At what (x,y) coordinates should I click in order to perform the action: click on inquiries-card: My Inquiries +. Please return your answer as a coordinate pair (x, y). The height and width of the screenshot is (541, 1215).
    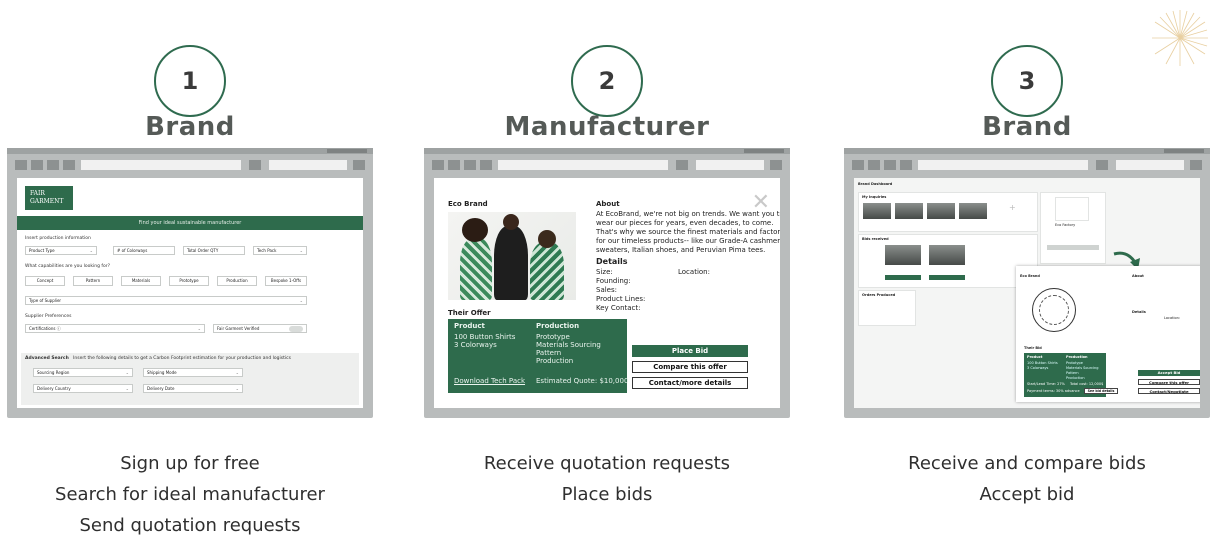
    Looking at the image, I should click on (948, 212).